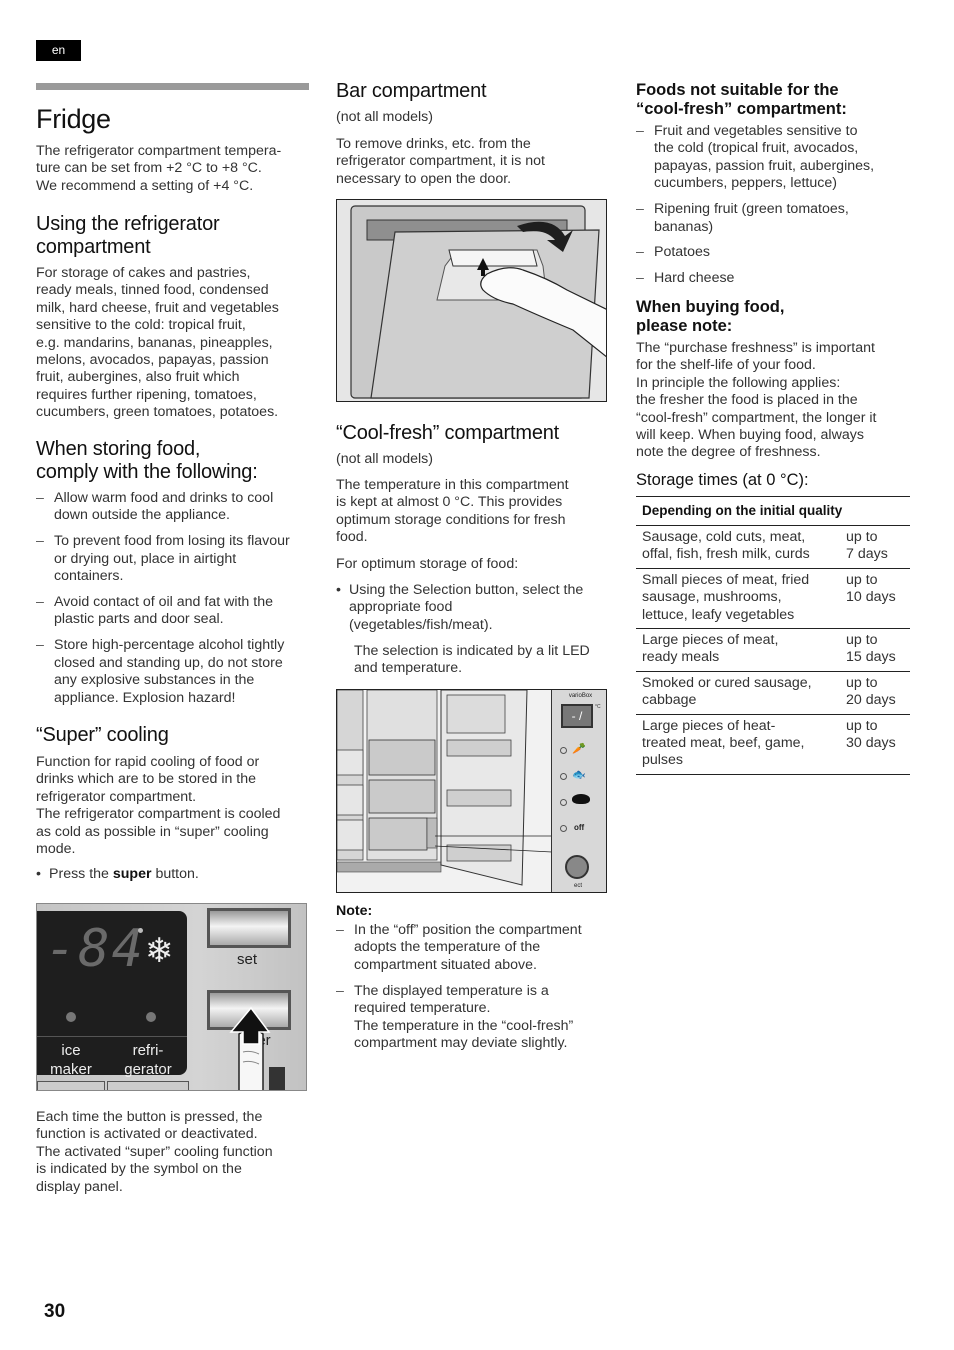 The image size is (954, 1350). What do you see at coordinates (132, 874) in the screenshot?
I see `super-keyword: super` at bounding box center [132, 874].